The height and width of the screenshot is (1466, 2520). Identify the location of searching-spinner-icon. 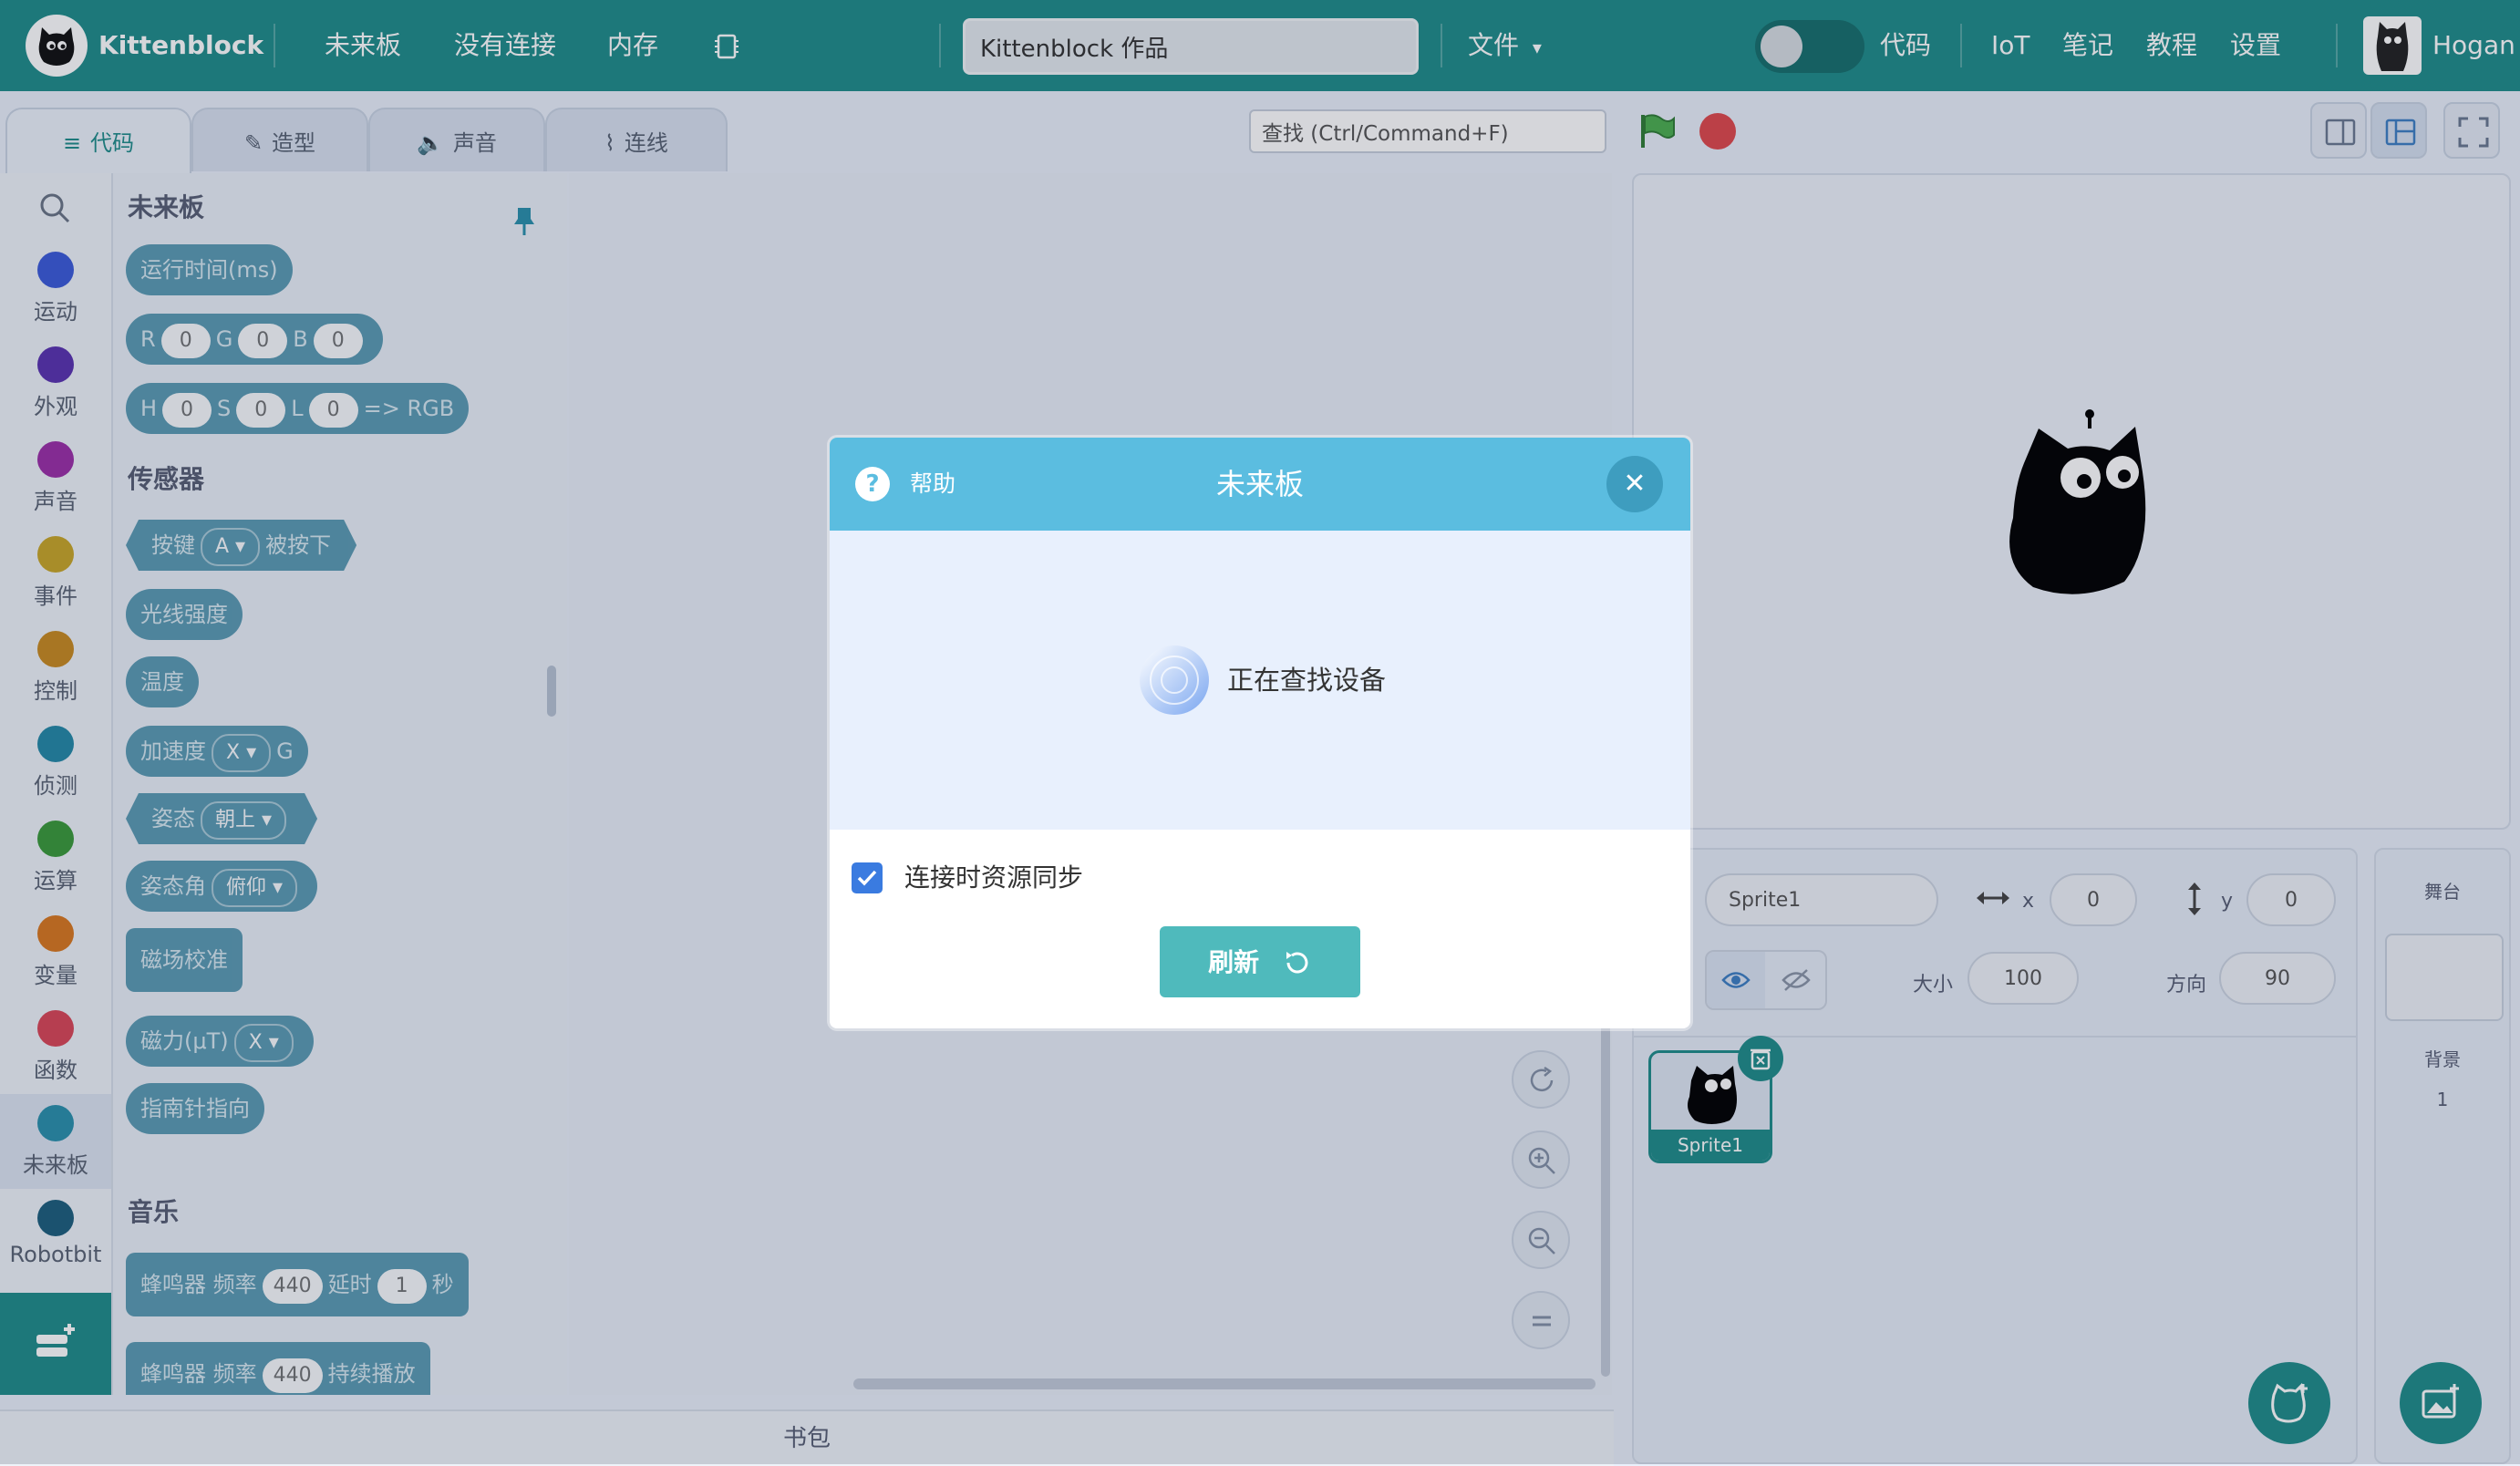
(1175, 682).